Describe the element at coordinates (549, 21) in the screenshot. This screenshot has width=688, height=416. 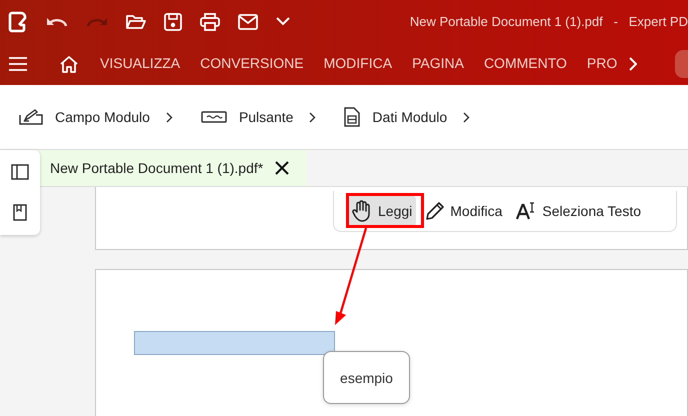
I see `window-title: New Portable Document 1 (1).pdf - Expert PD` at that location.